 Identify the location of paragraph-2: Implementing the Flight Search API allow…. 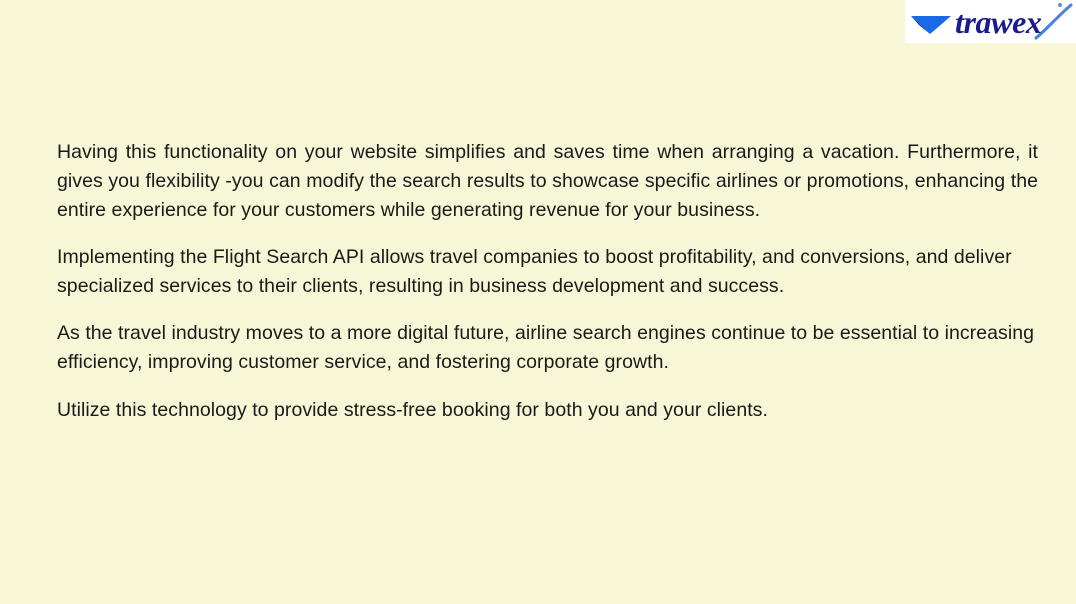
(534, 271).